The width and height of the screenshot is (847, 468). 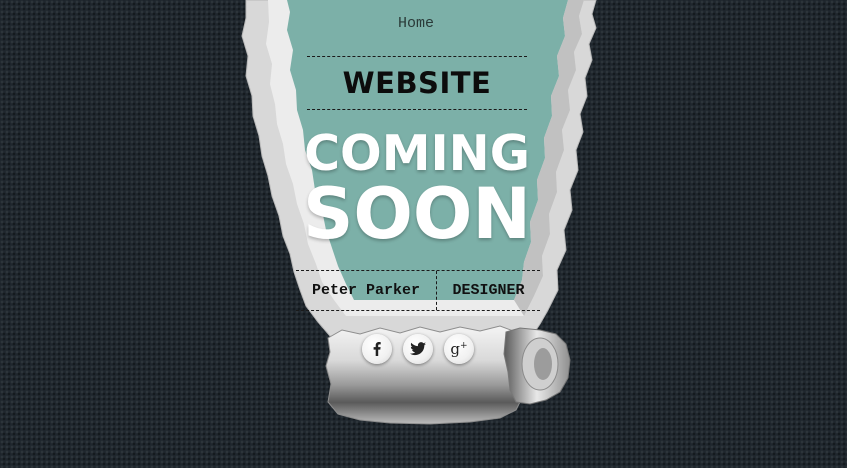 I want to click on facebook-button, so click(x=377, y=349).